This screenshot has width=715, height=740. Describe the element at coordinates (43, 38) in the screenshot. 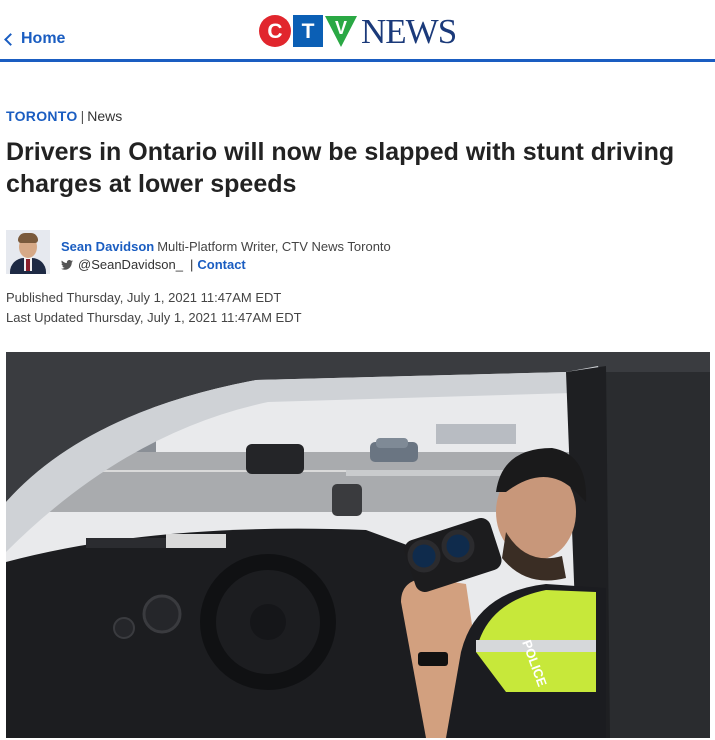

I see `home-label: Home` at that location.